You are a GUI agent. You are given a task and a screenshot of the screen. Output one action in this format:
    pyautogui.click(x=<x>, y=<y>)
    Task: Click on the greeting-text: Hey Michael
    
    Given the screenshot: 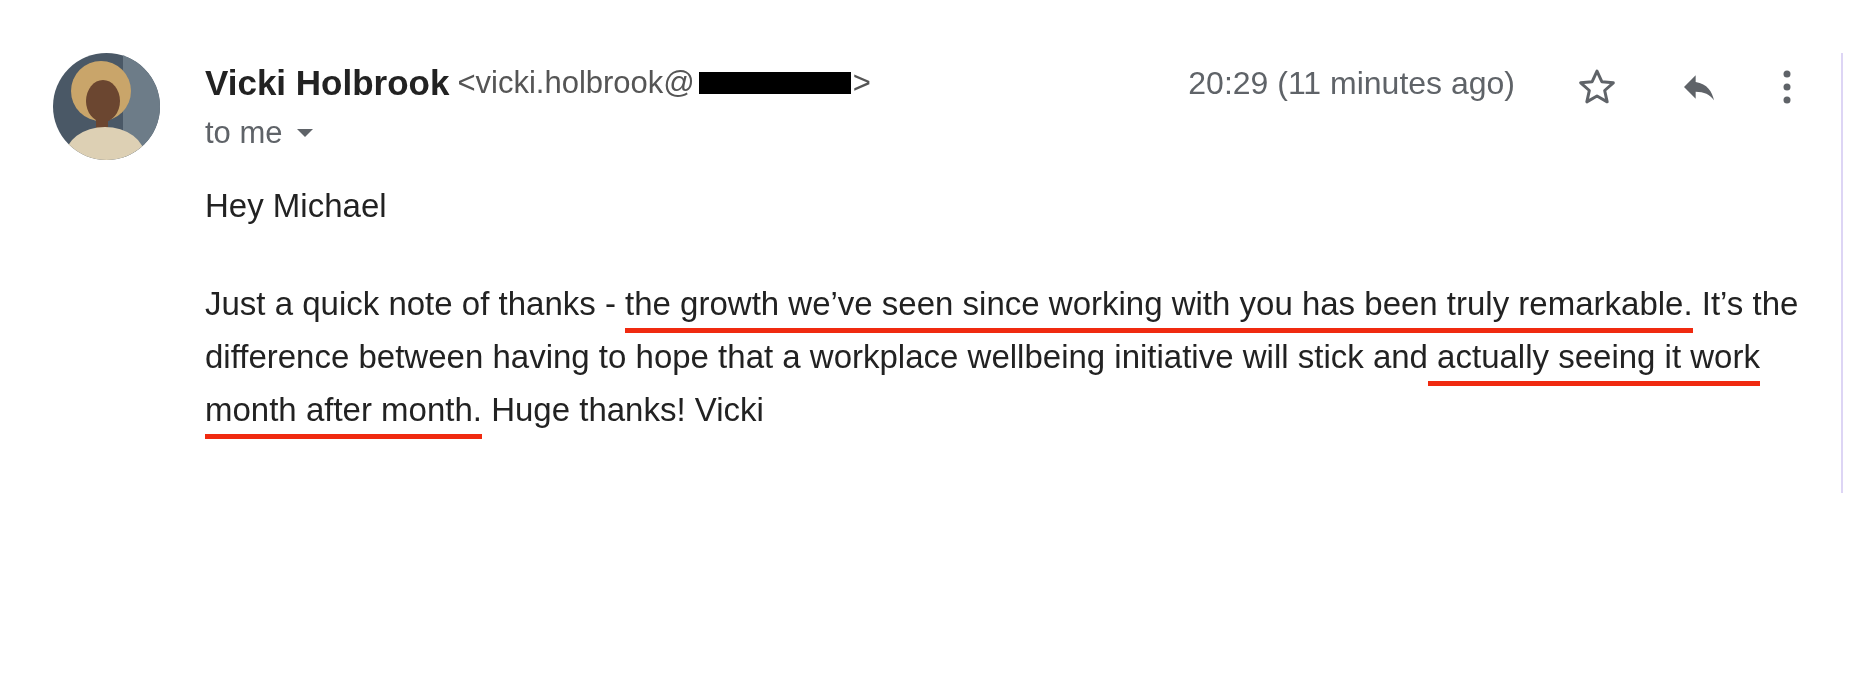 What is the action you would take?
    pyautogui.click(x=296, y=206)
    